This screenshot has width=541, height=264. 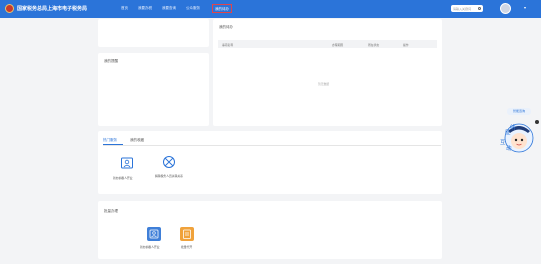 I want to click on site-title: 国家税务总局上海市电子税务局, so click(x=52, y=8).